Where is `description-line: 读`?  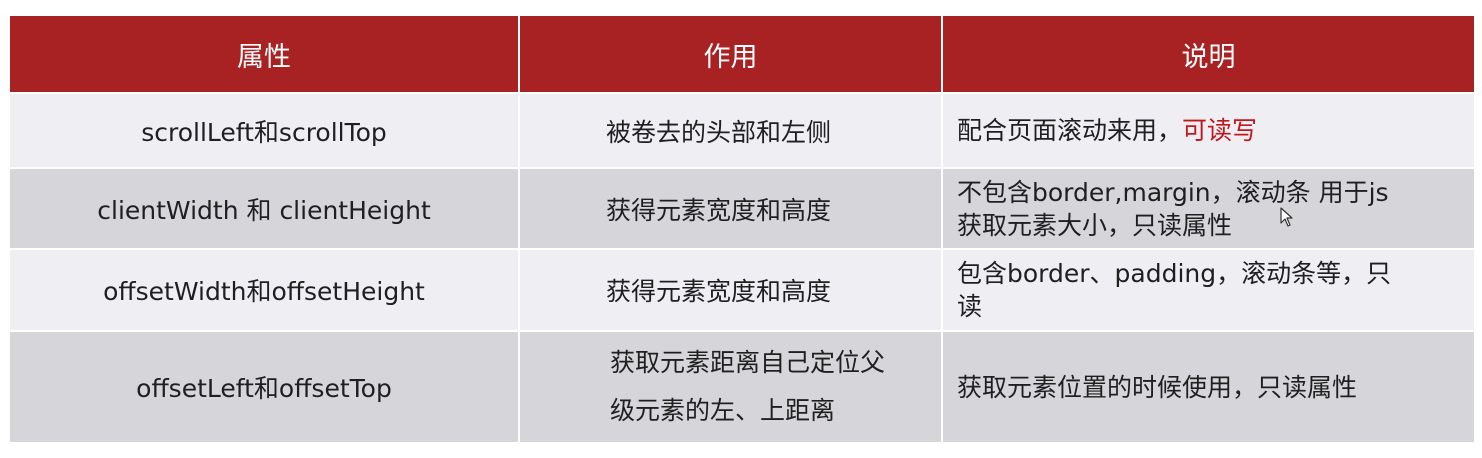
description-line: 读 is located at coordinates (970, 306).